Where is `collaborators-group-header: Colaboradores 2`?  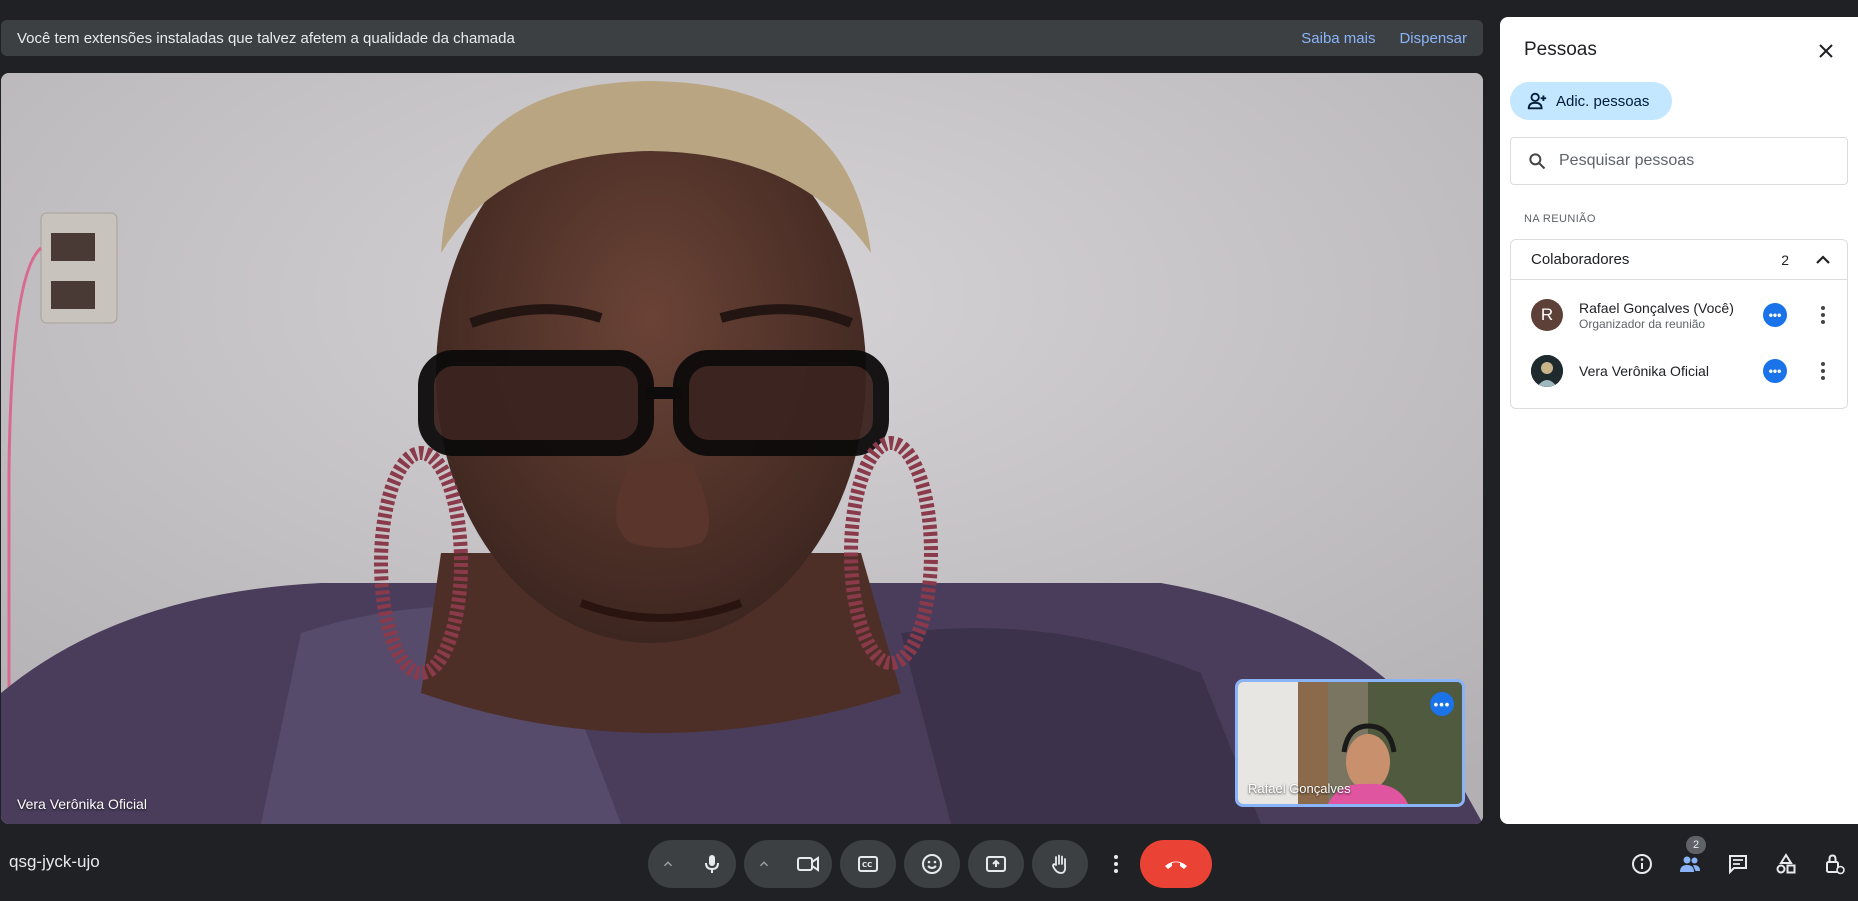
collaborators-group-header: Colaboradores 2 is located at coordinates (1679, 260).